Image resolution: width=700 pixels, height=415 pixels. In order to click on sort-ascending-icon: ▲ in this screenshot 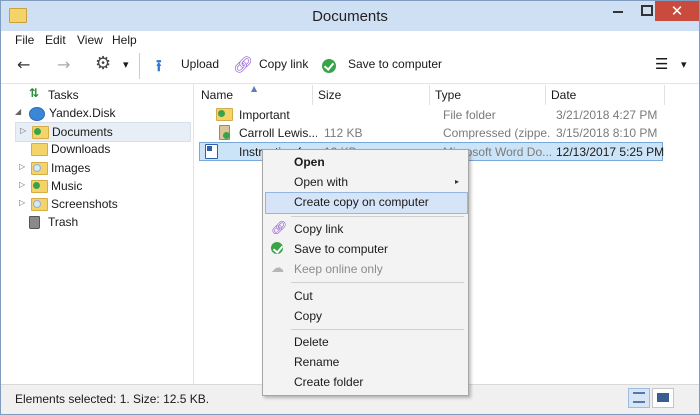, I will do `click(254, 88)`.